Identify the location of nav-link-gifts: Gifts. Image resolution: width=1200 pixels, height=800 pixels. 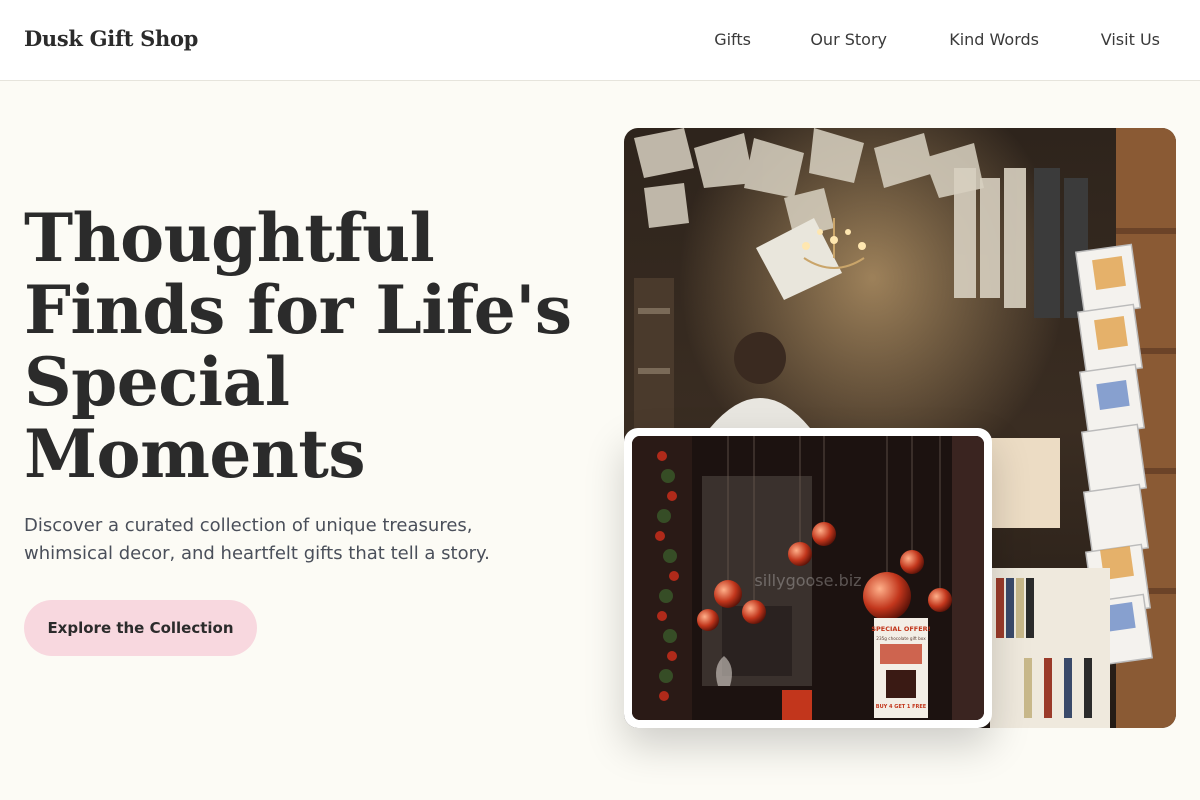
(732, 39).